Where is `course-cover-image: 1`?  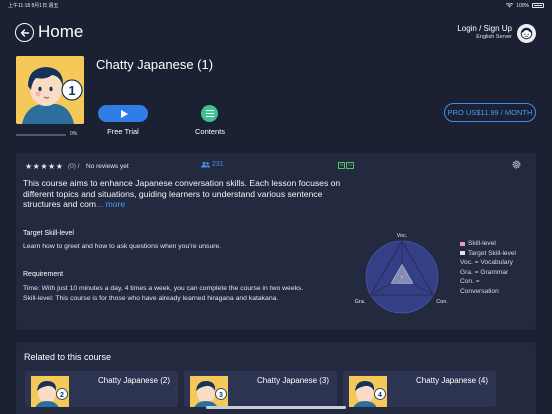
course-cover-image: 1 is located at coordinates (50, 90).